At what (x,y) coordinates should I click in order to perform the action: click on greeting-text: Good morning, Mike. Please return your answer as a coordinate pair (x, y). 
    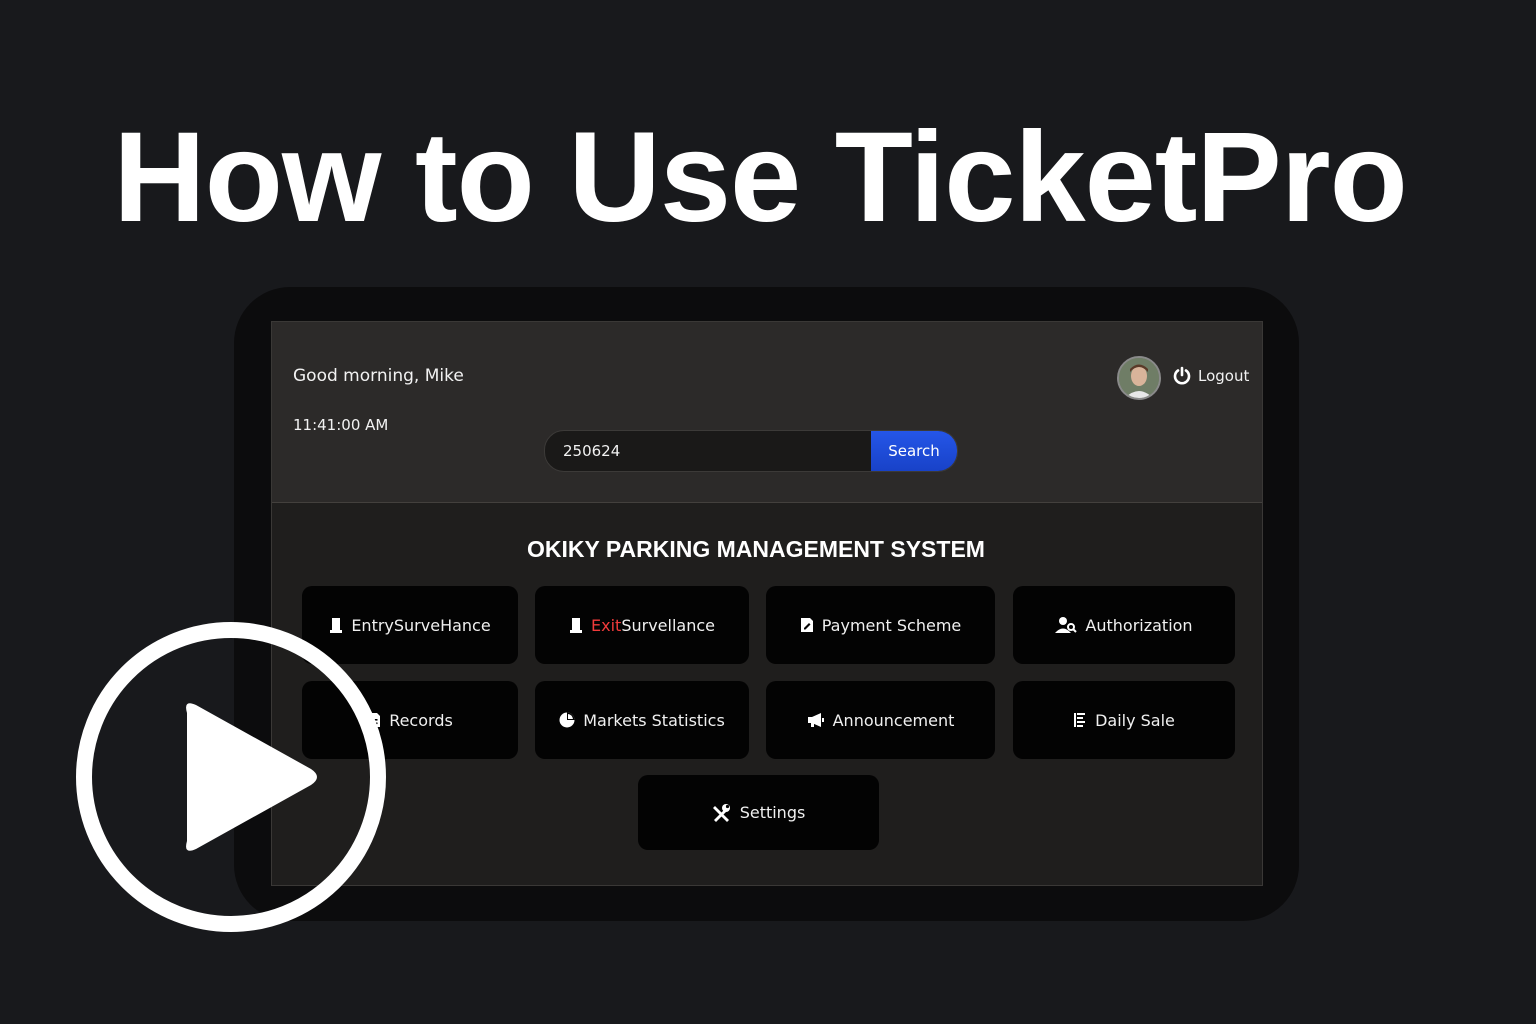
    Looking at the image, I should click on (378, 376).